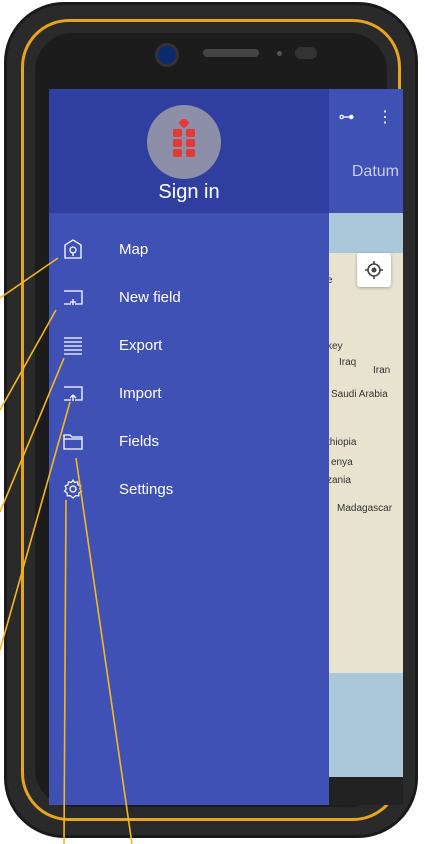 Image resolution: width=425 pixels, height=844 pixels. Describe the element at coordinates (347, 117) in the screenshot. I see `route-icon: ⊶` at that location.